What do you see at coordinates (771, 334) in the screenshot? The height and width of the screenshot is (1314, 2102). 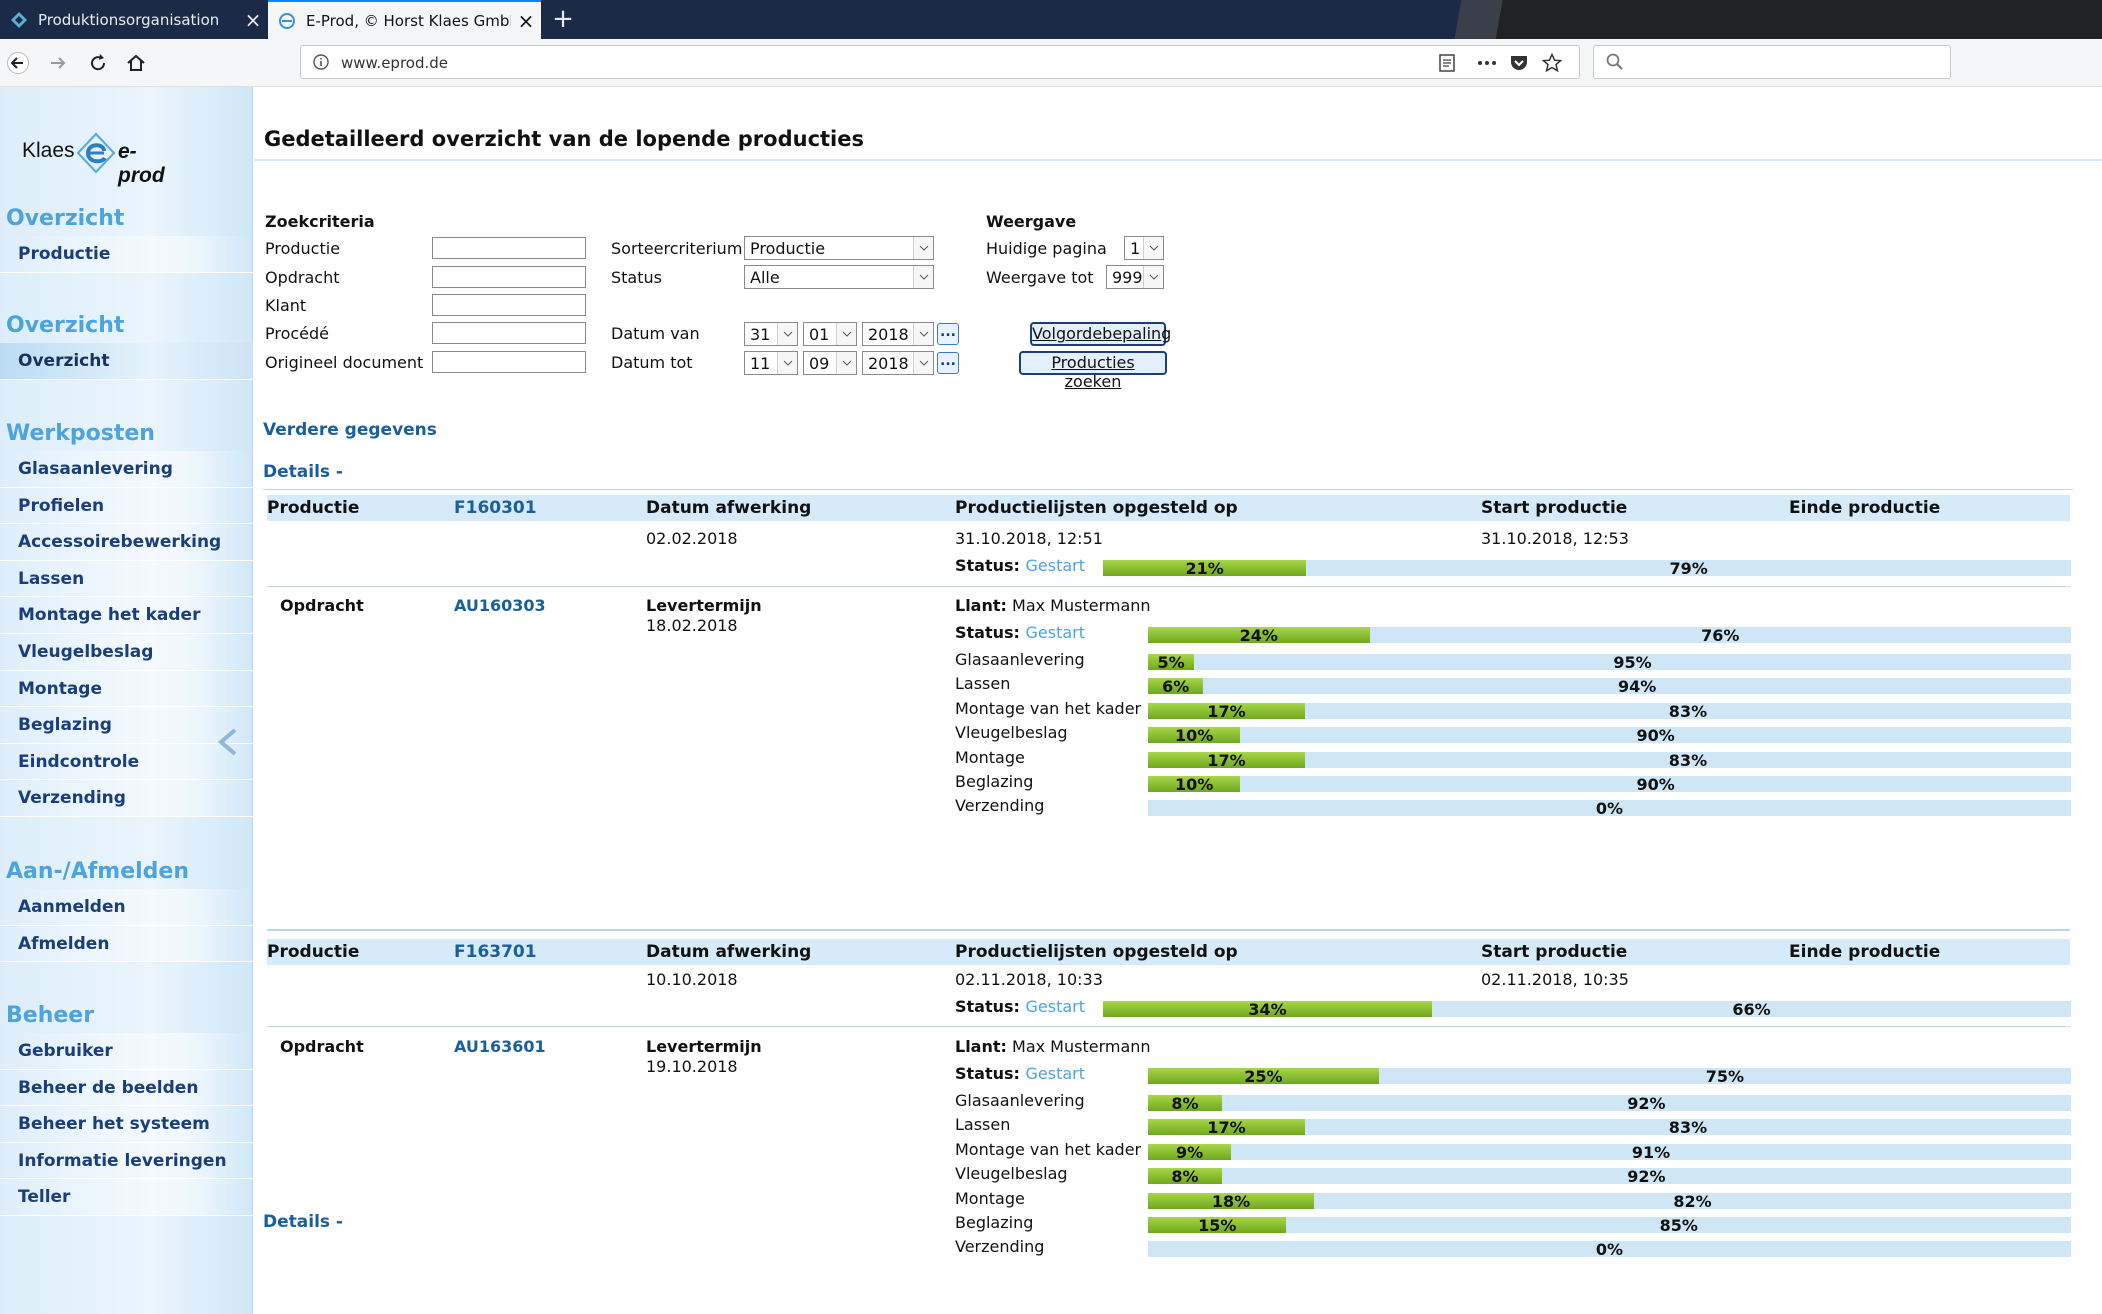 I see `date-from-day-select: 31` at bounding box center [771, 334].